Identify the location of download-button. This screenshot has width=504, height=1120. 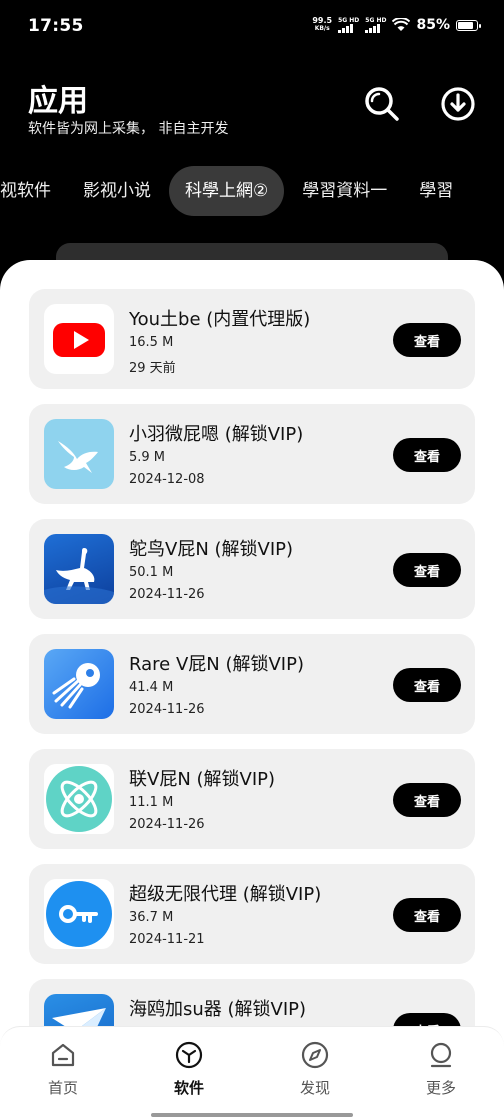
(458, 104).